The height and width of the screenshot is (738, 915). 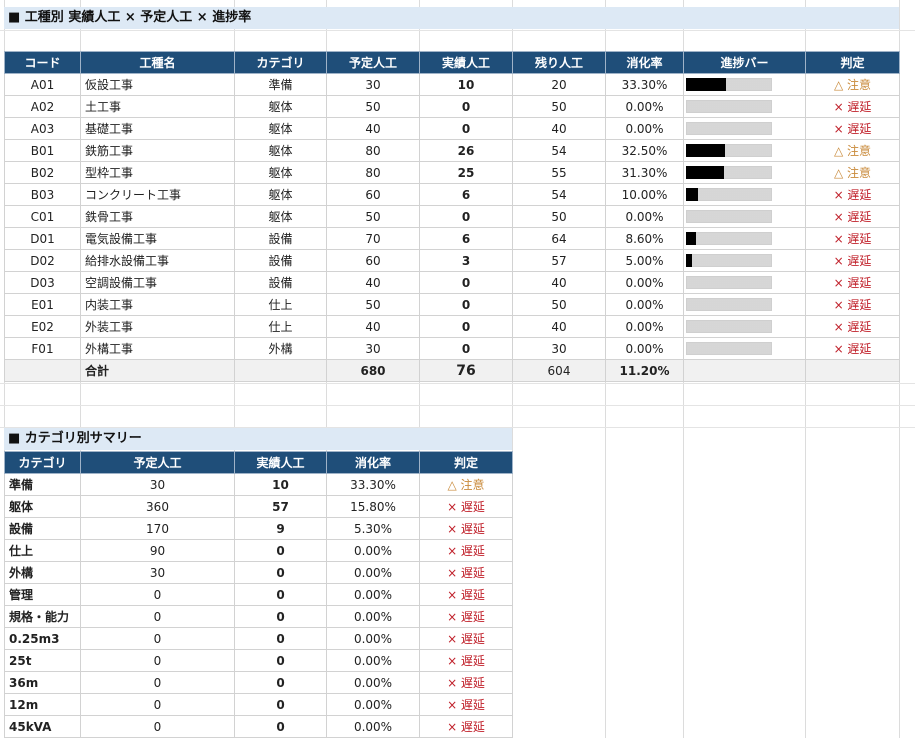 I want to click on plan-cell: 70, so click(x=373, y=238).